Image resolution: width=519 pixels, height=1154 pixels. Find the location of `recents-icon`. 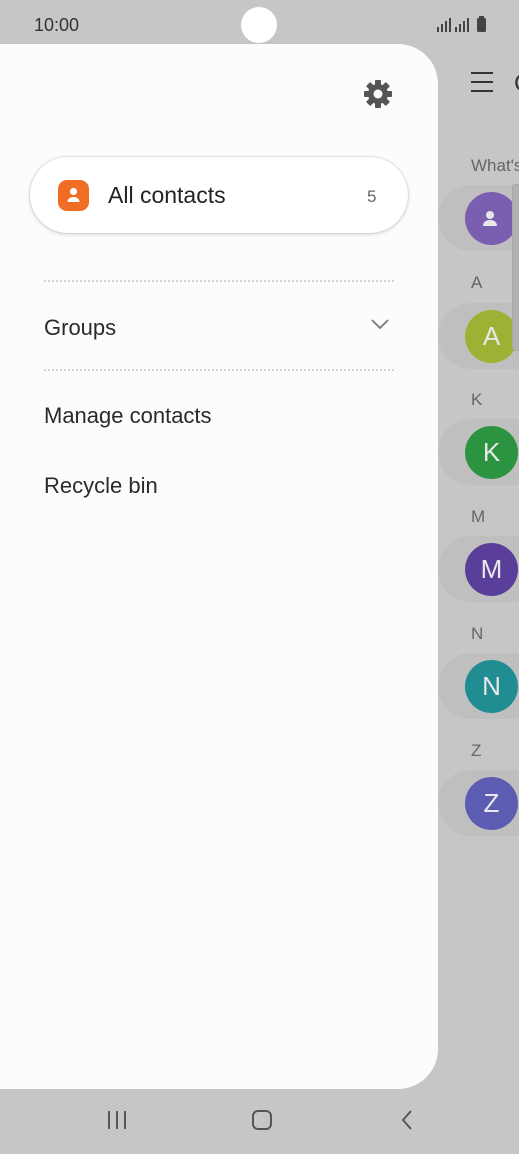

recents-icon is located at coordinates (117, 1120).